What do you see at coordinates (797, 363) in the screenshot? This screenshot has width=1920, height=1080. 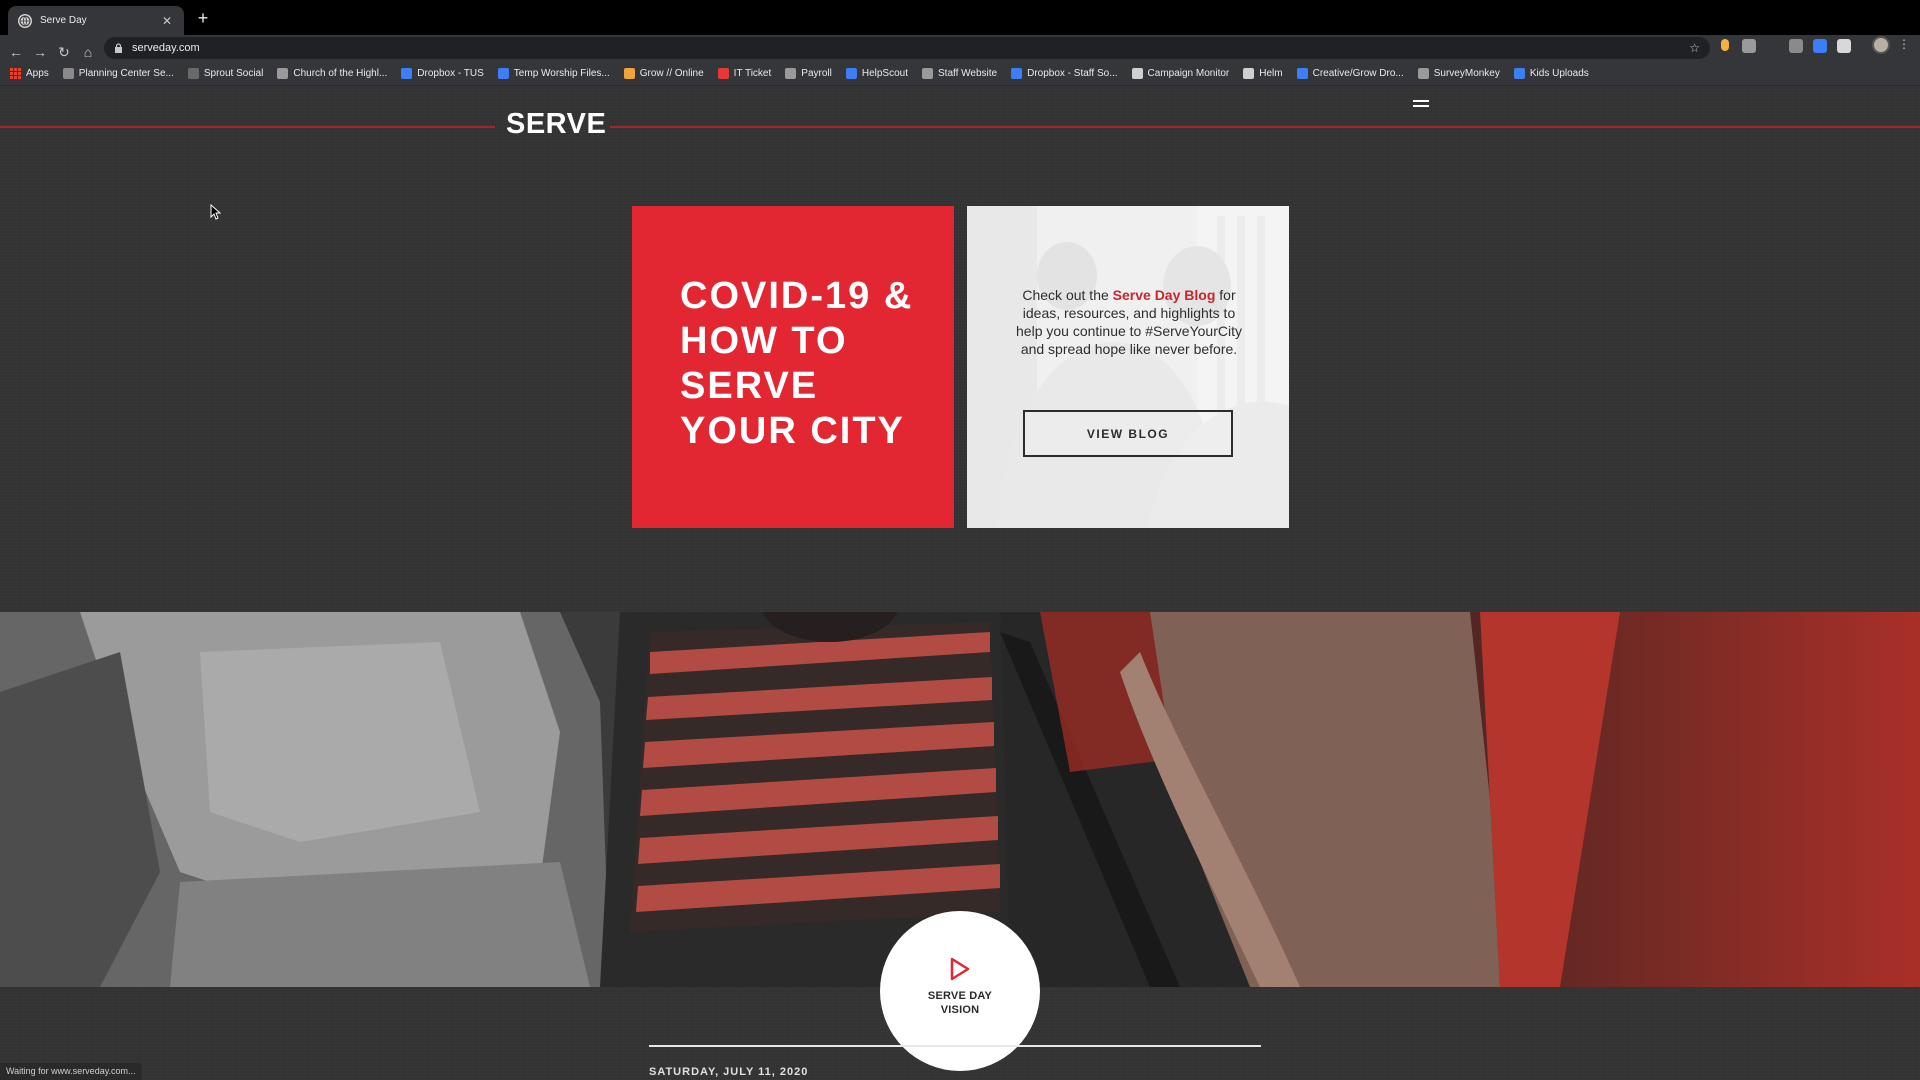 I see `feature-heading: COVID-19 & HOW TO SERVE YOUR CITY` at bounding box center [797, 363].